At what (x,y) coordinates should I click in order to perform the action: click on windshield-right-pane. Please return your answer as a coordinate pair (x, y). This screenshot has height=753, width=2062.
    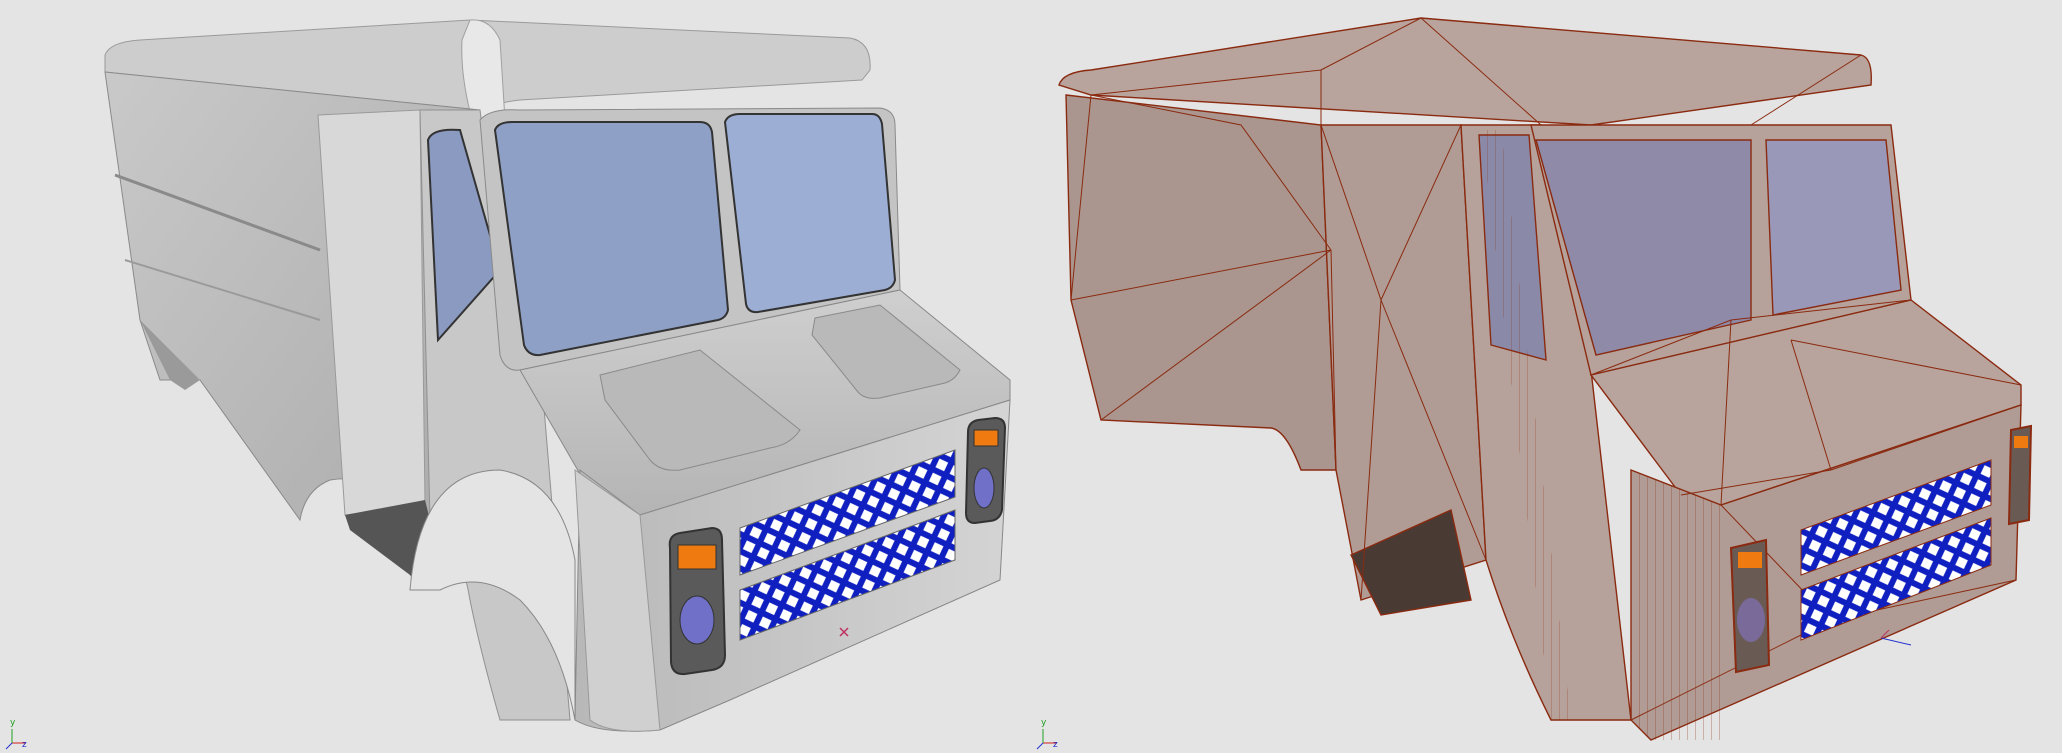
    Looking at the image, I should click on (810, 213).